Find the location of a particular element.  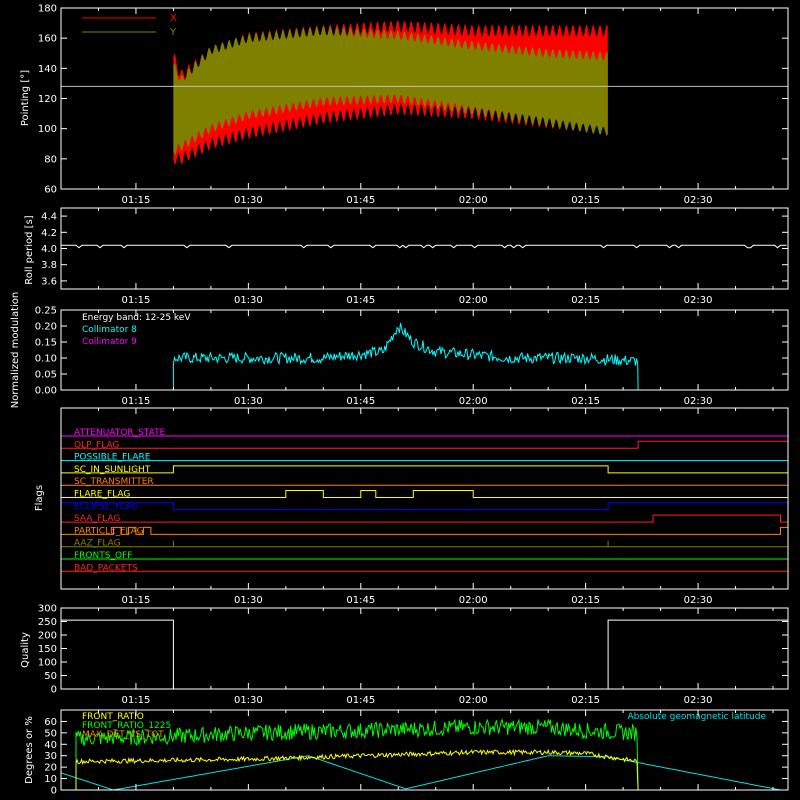

legend-max-det-vs-tot: MAX_DET_VS_TOT is located at coordinates (123, 735).